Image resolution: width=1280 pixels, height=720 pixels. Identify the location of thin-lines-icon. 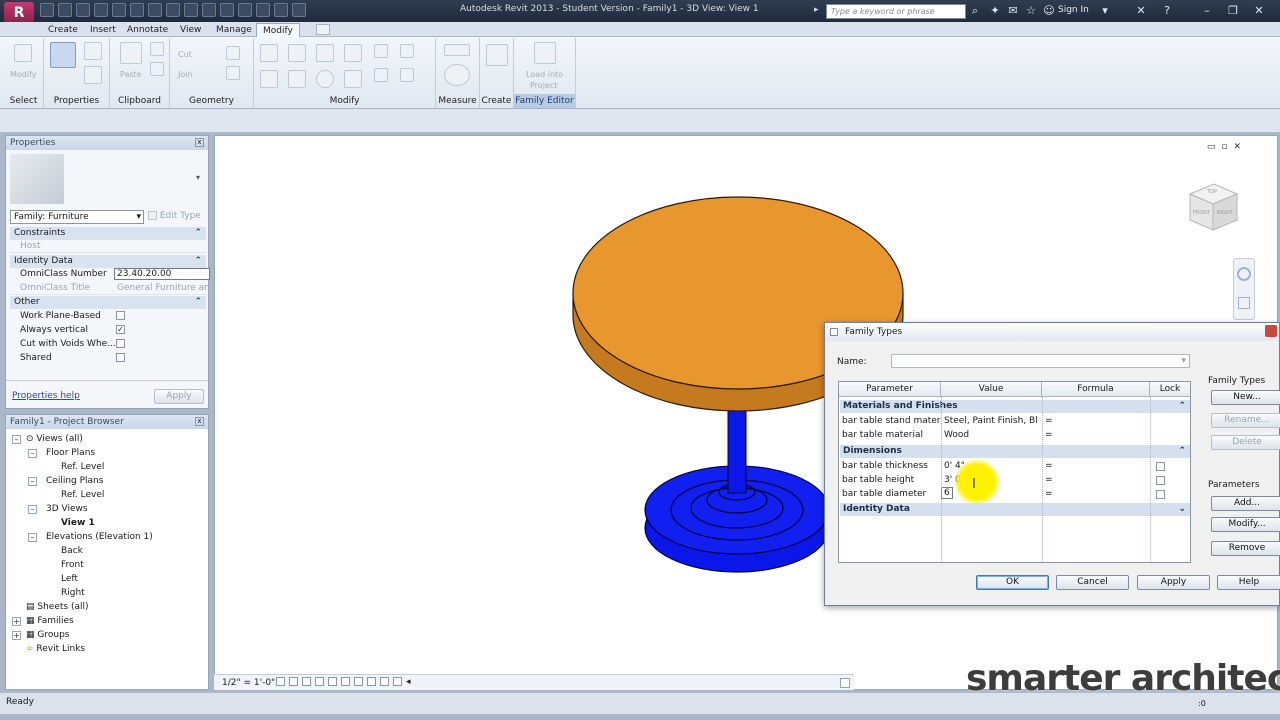
(245, 10).